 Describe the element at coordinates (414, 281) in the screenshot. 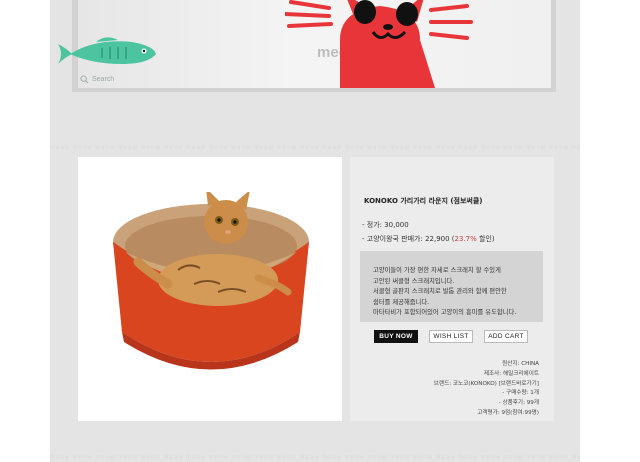

I see `description-line: 고안된 써클형 스크래치입니다.` at that location.